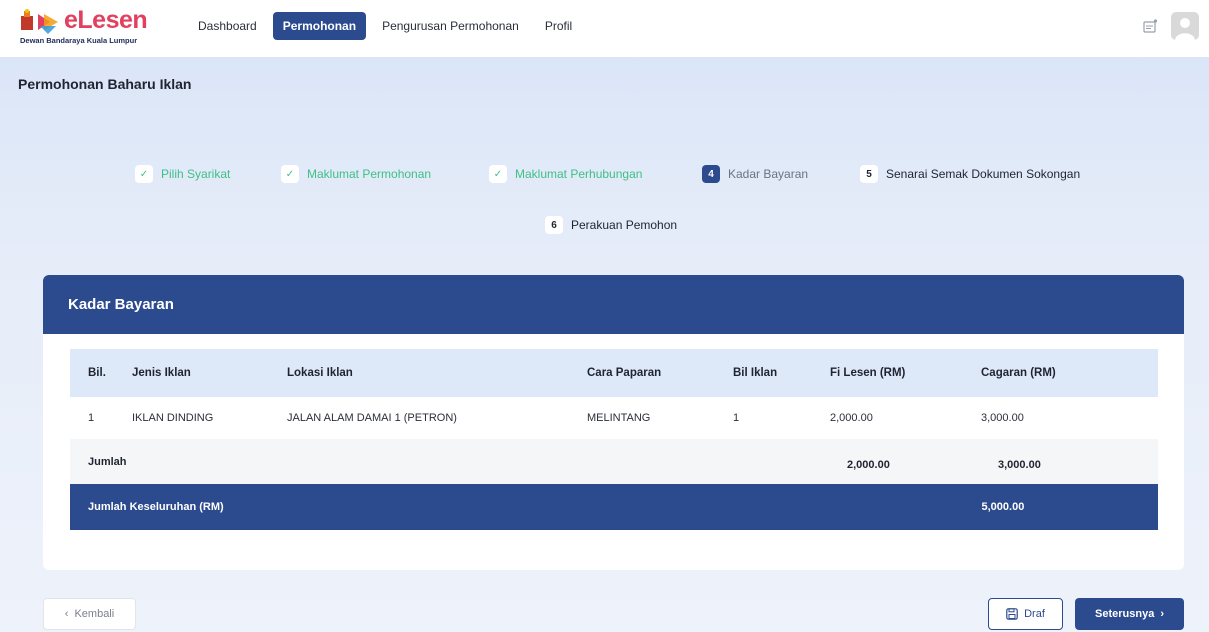 Image resolution: width=1209 pixels, height=632 pixels. I want to click on step-number: 5, so click(869, 174).